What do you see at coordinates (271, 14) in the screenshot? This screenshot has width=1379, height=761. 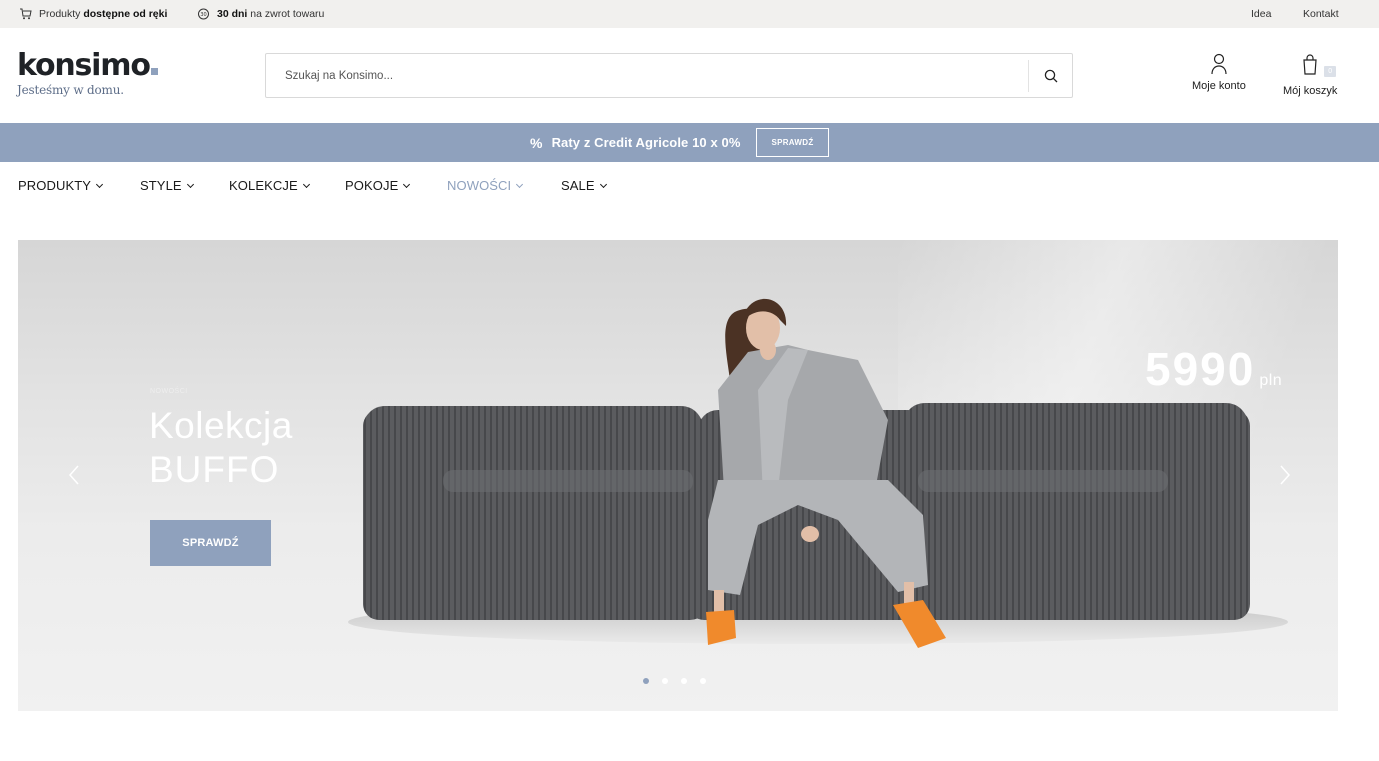 I see `return-text: 30 dni na zwrot towaru` at bounding box center [271, 14].